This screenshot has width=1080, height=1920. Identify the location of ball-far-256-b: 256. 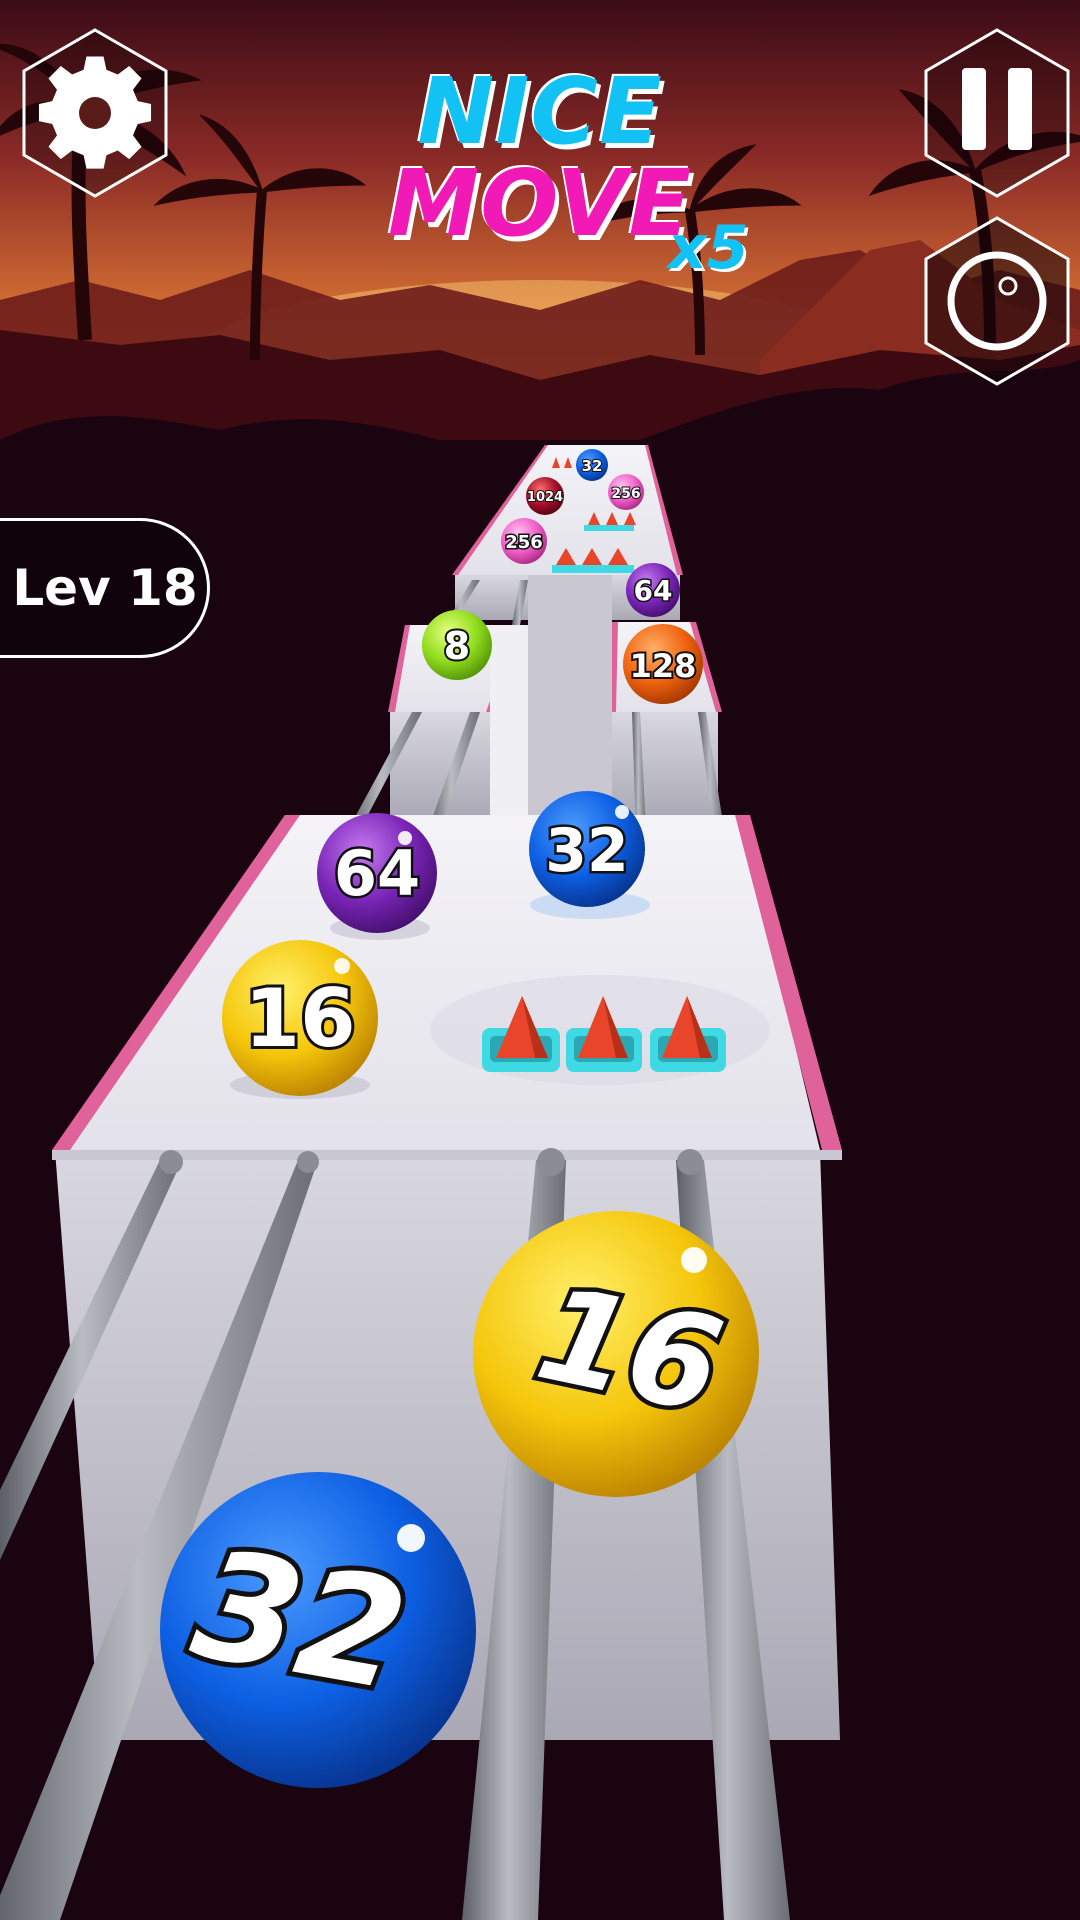
(524, 541).